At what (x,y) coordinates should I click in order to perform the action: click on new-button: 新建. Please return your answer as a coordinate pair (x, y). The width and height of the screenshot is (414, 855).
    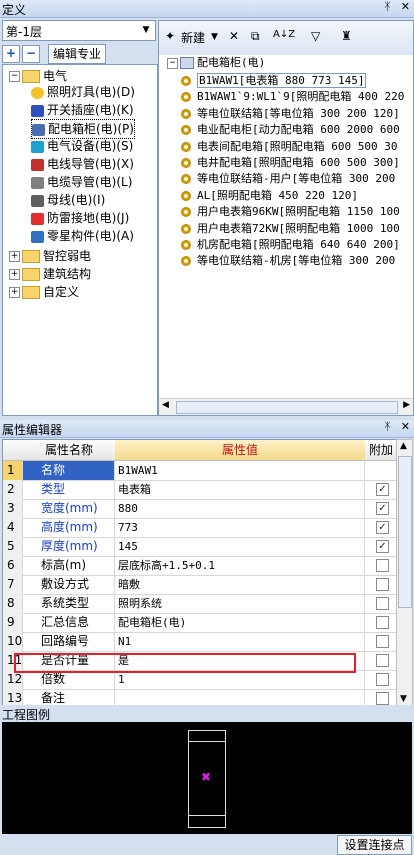
    Looking at the image, I should click on (193, 37).